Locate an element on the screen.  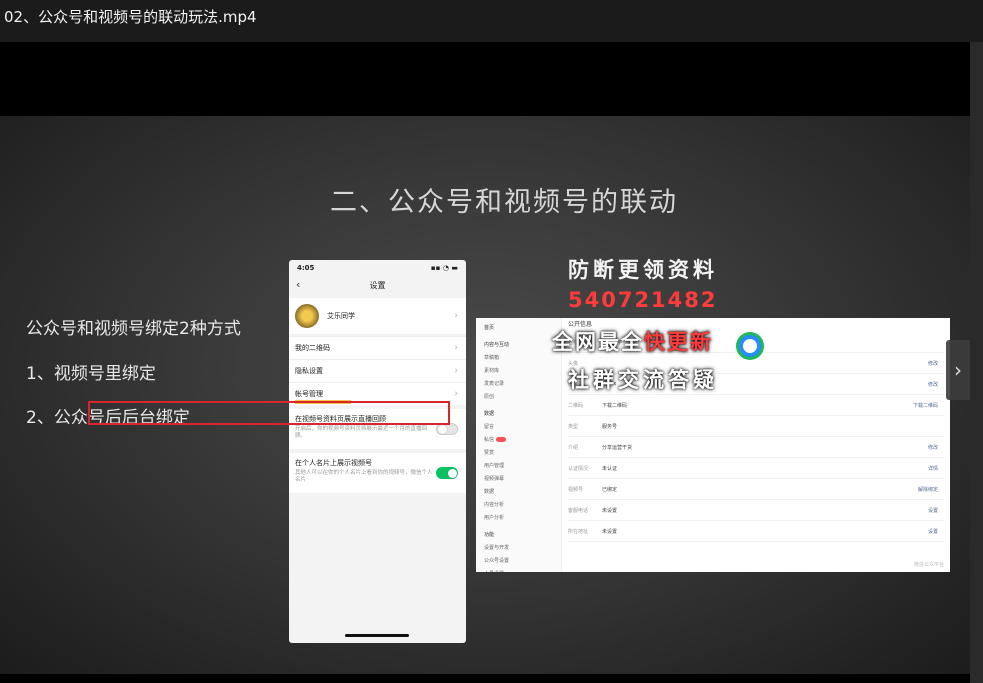
info-key: 认证情况 is located at coordinates (578, 468).